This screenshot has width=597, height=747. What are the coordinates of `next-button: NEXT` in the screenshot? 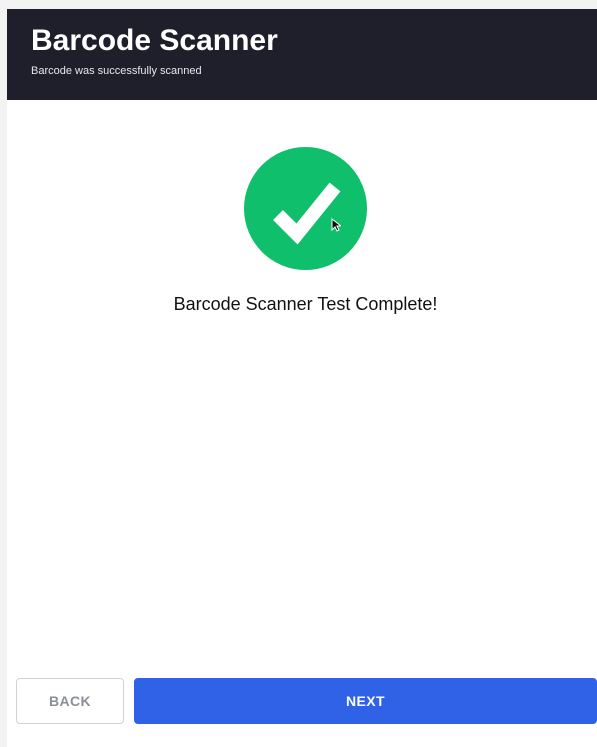 It's located at (365, 701).